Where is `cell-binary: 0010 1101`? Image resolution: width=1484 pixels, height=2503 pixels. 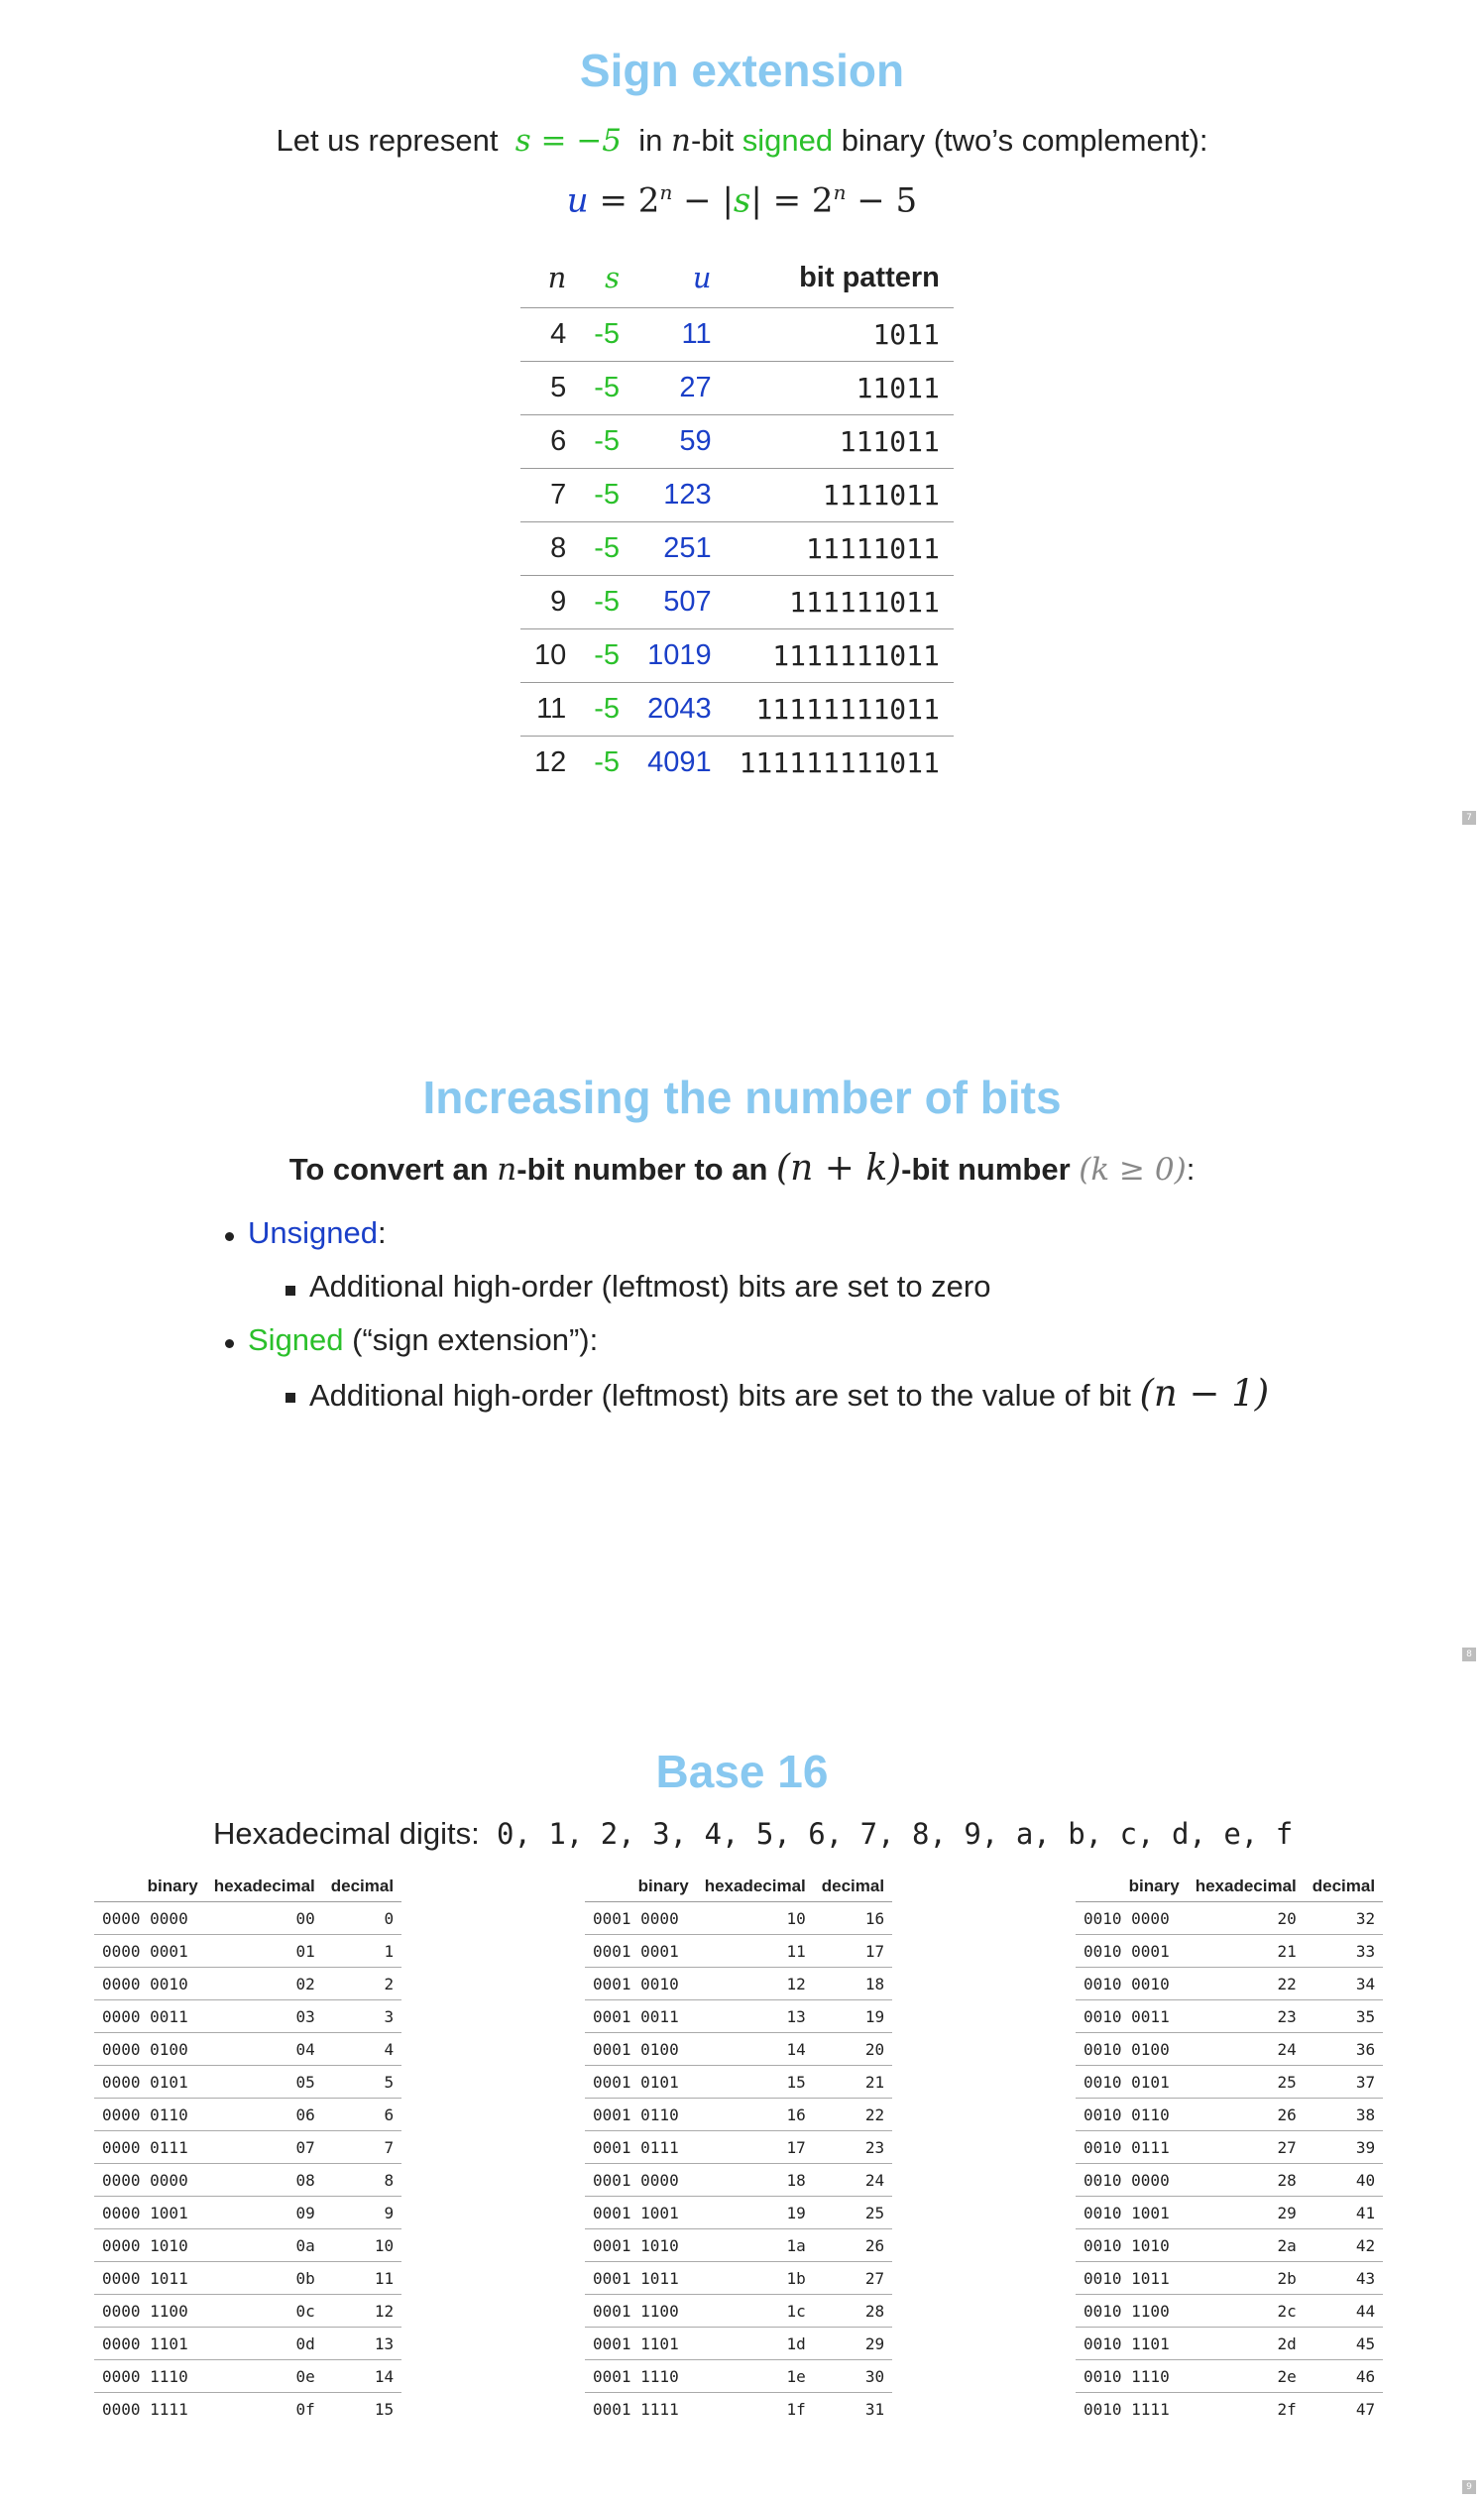 cell-binary: 0010 1101 is located at coordinates (1132, 2343).